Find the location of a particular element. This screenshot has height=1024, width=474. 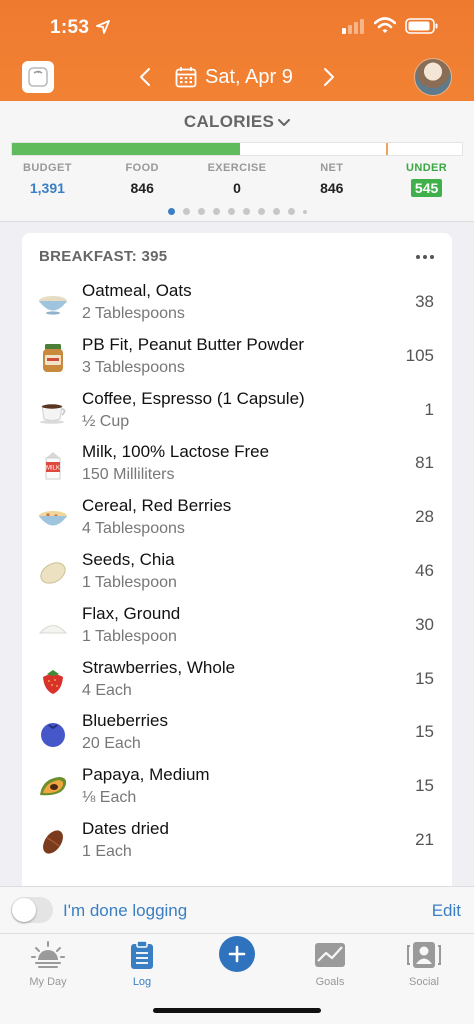

tab-label: Log is located at coordinates (142, 982).